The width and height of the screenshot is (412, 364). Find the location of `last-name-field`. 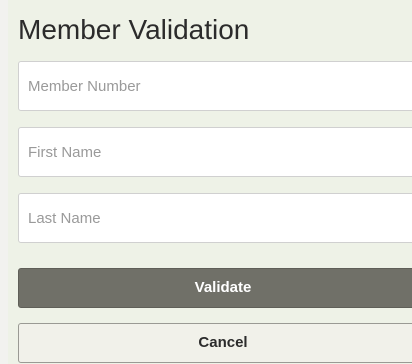

last-name-field is located at coordinates (215, 218).